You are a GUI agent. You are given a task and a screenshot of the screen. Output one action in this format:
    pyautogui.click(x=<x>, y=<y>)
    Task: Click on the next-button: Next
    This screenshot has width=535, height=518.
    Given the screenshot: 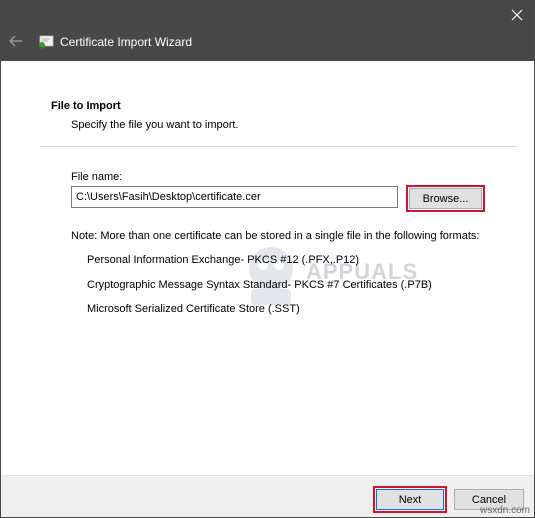 What is the action you would take?
    pyautogui.click(x=410, y=499)
    